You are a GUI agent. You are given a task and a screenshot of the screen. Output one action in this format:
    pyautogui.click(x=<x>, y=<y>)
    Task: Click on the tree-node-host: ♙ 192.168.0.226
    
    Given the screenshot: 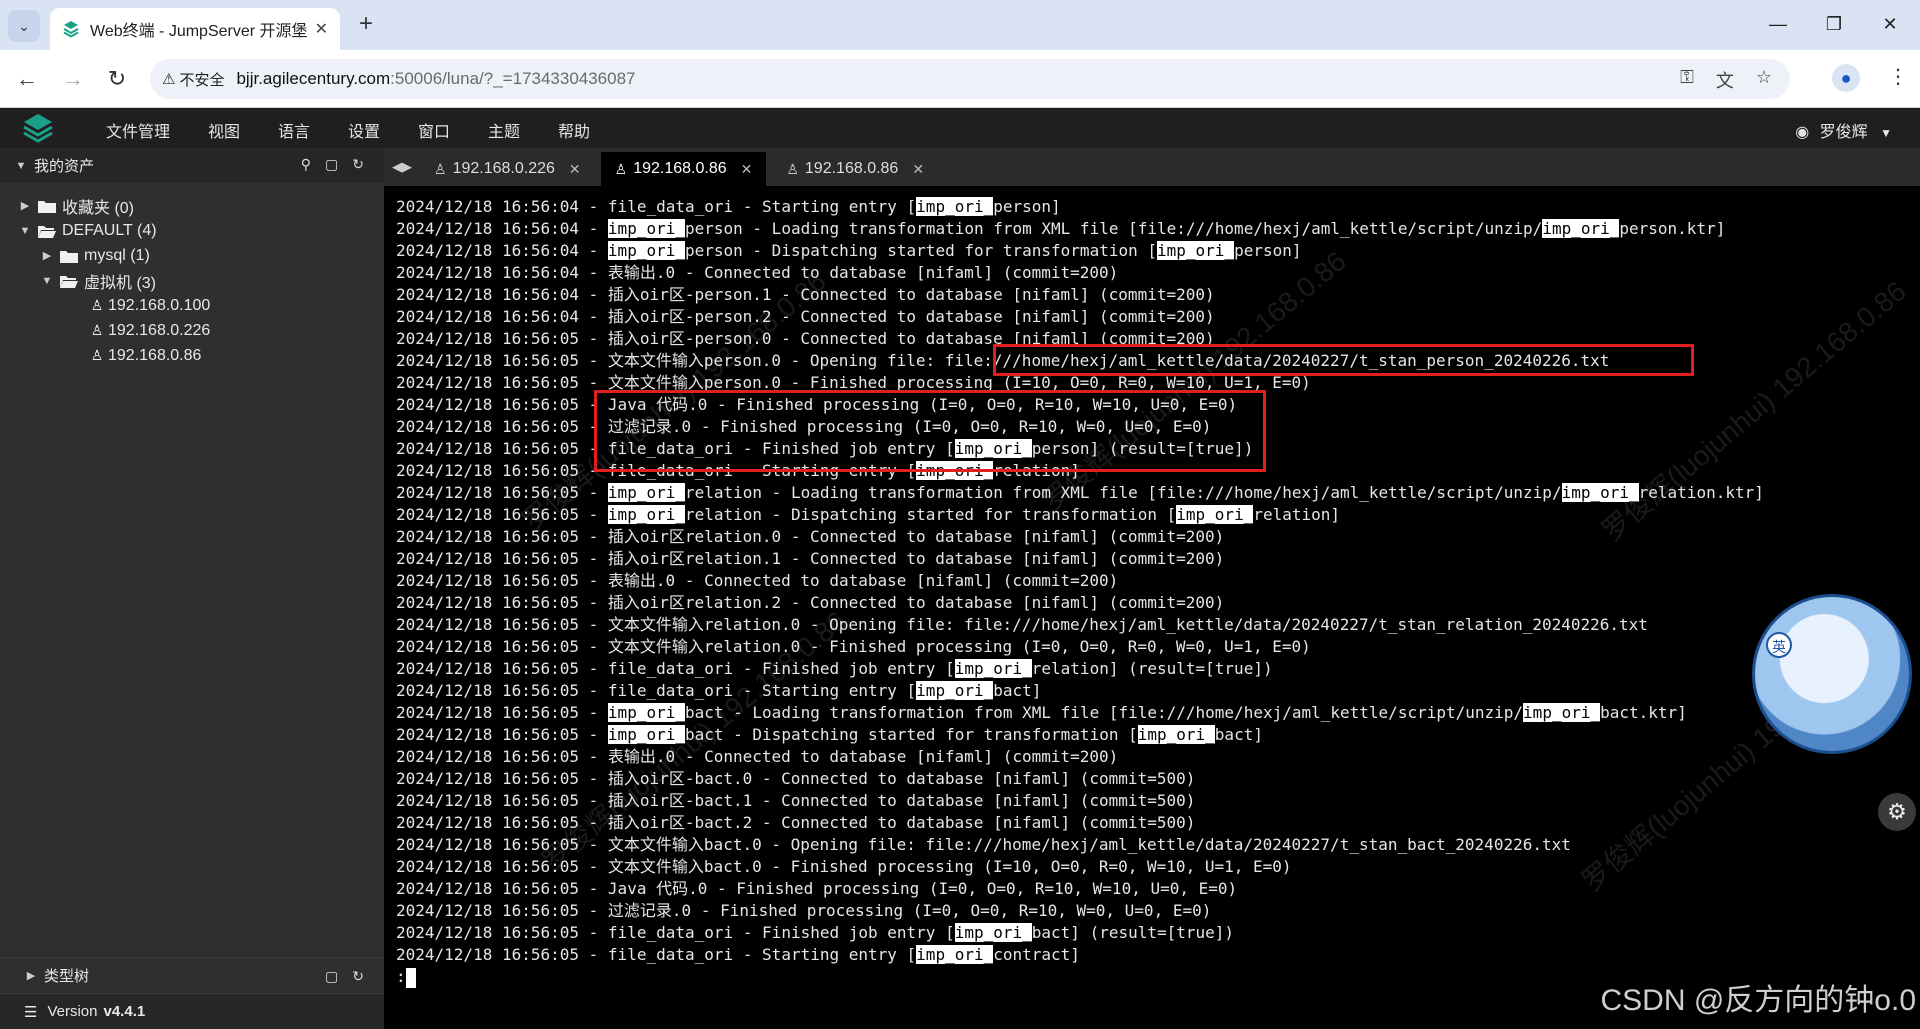 What is the action you would take?
    pyautogui.click(x=192, y=330)
    